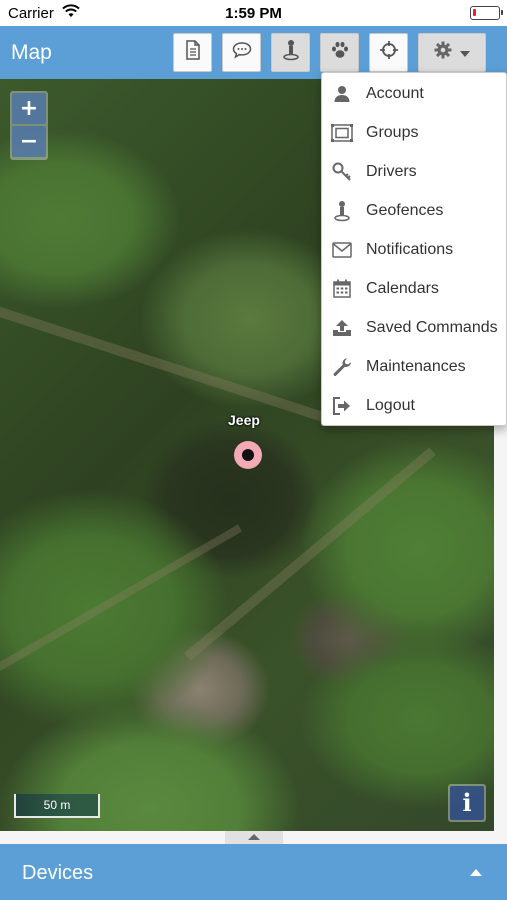  Describe the element at coordinates (31, 52) in the screenshot. I see `page-title: Map` at that location.